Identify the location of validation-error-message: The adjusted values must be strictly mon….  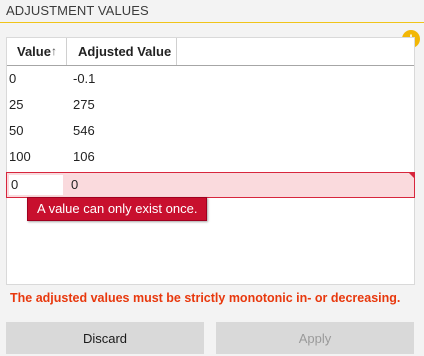
(205, 298).